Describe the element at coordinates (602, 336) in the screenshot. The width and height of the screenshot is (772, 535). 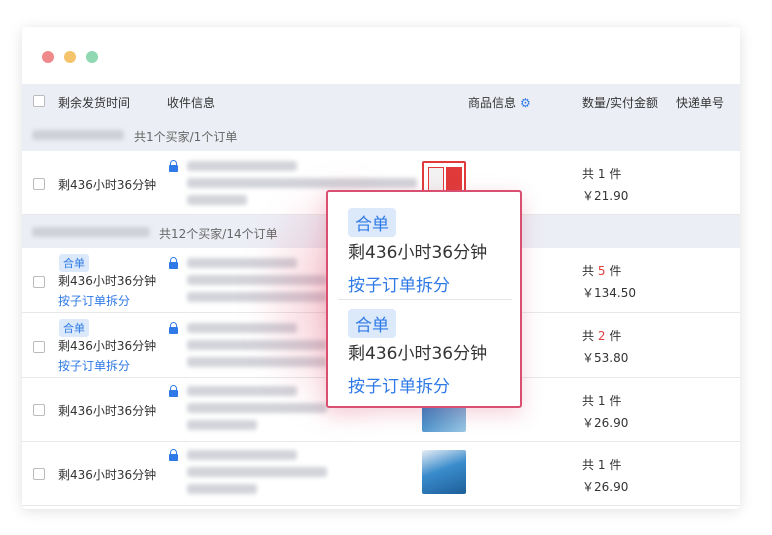
I see `quantity: 共 2 件` at that location.